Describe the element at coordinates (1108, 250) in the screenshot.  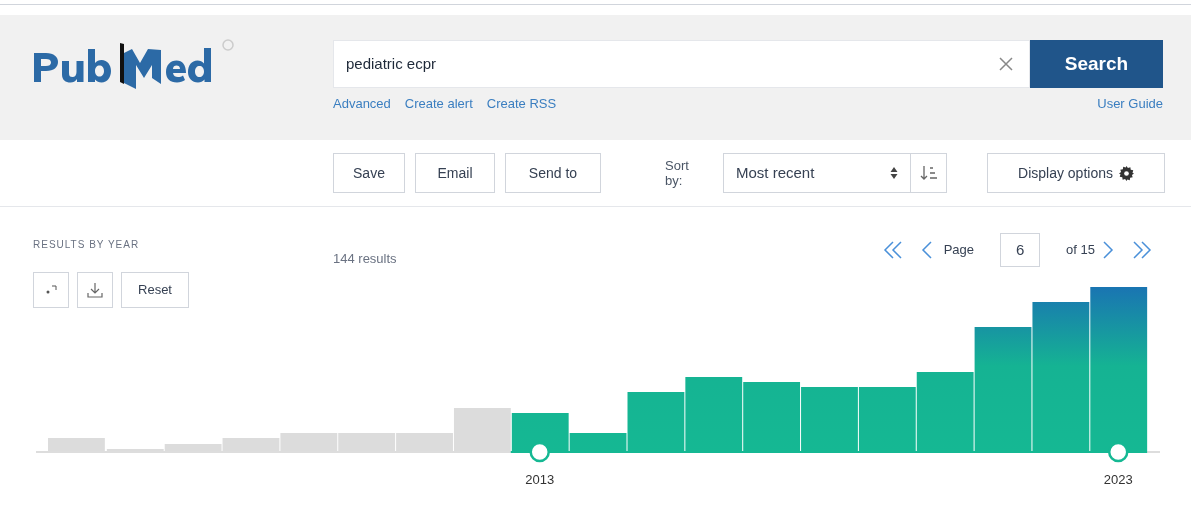
I see `next-page-icon` at that location.